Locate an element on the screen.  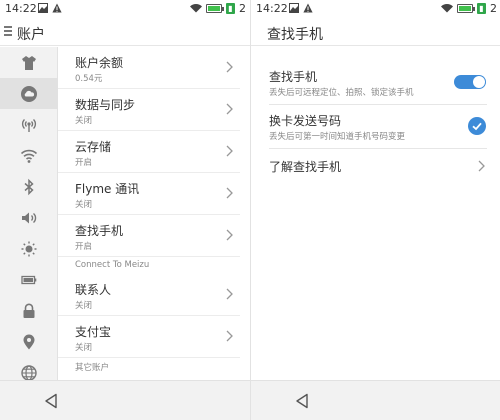
list-item-find-phone: 查找手机 开启 is located at coordinates (149, 236).